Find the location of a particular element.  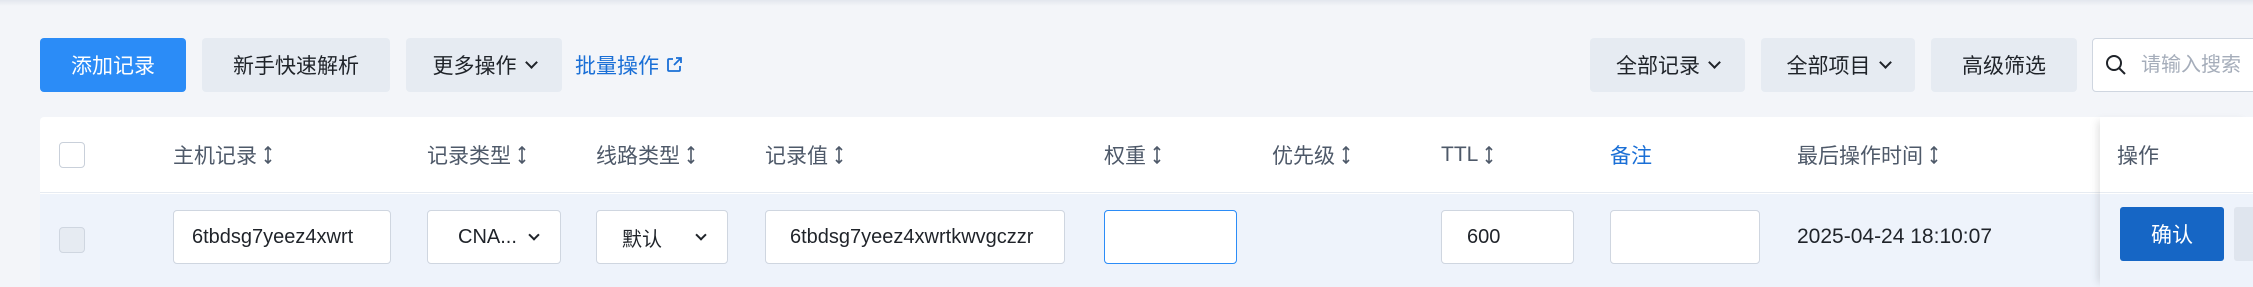

column-type-label: 记录类型 is located at coordinates (469, 156).